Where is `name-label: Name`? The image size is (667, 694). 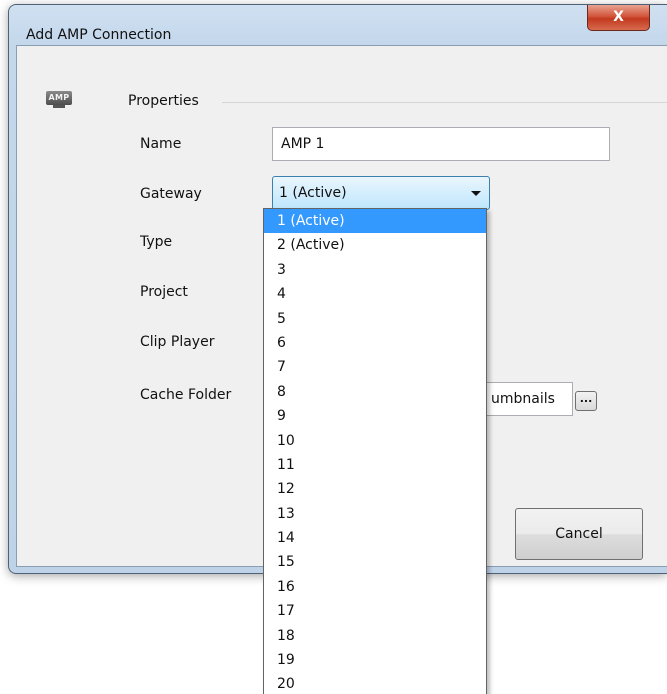 name-label: Name is located at coordinates (161, 144).